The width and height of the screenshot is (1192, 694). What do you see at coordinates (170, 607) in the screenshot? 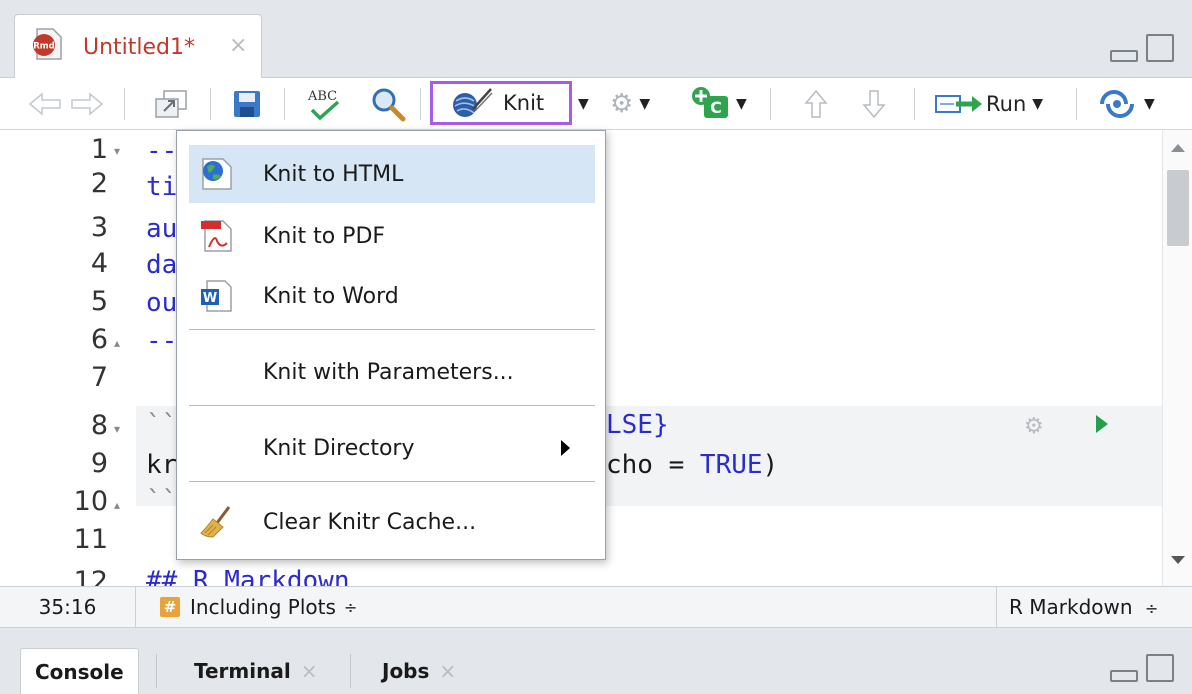
I see `section-hash-icon: #` at bounding box center [170, 607].